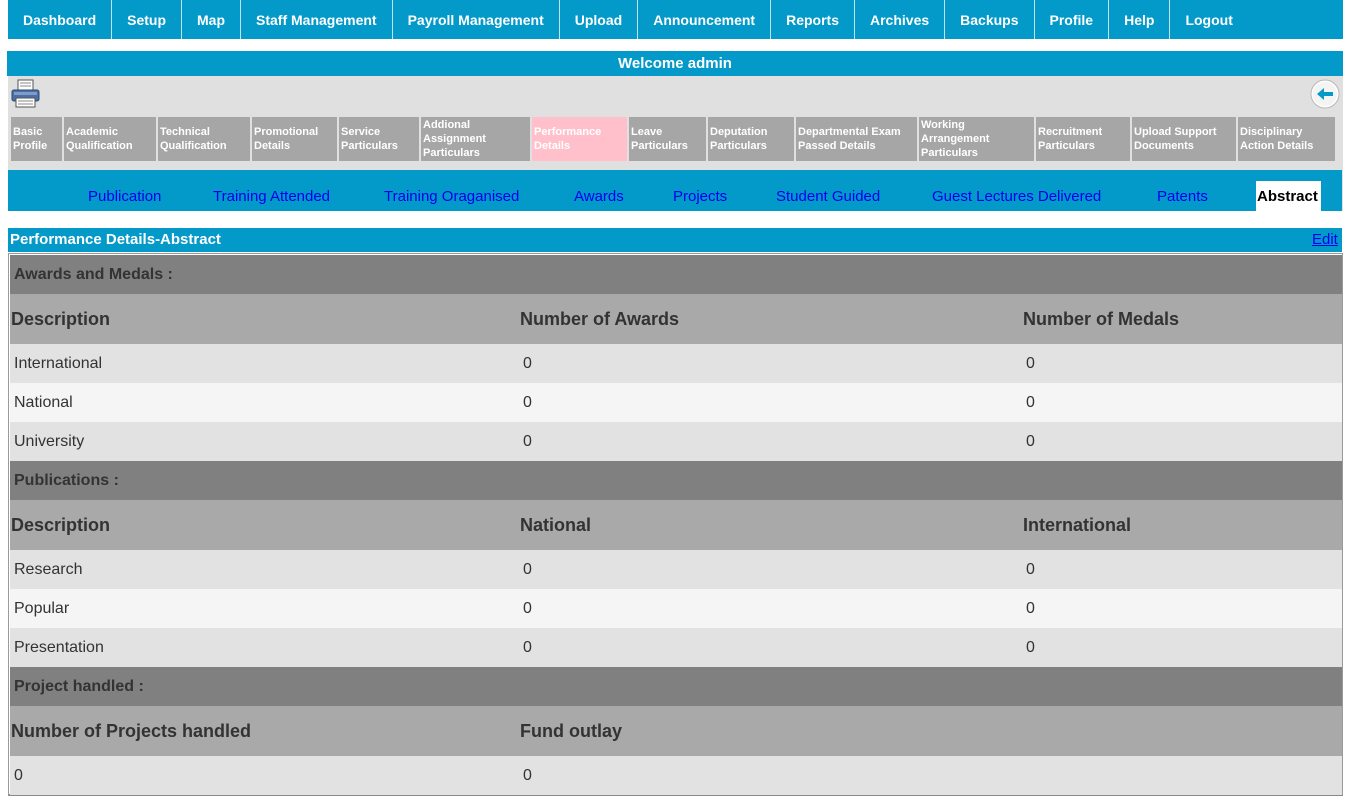 This screenshot has width=1348, height=796. What do you see at coordinates (294, 139) in the screenshot?
I see `subtab-promotional-details: Promotional Details` at bounding box center [294, 139].